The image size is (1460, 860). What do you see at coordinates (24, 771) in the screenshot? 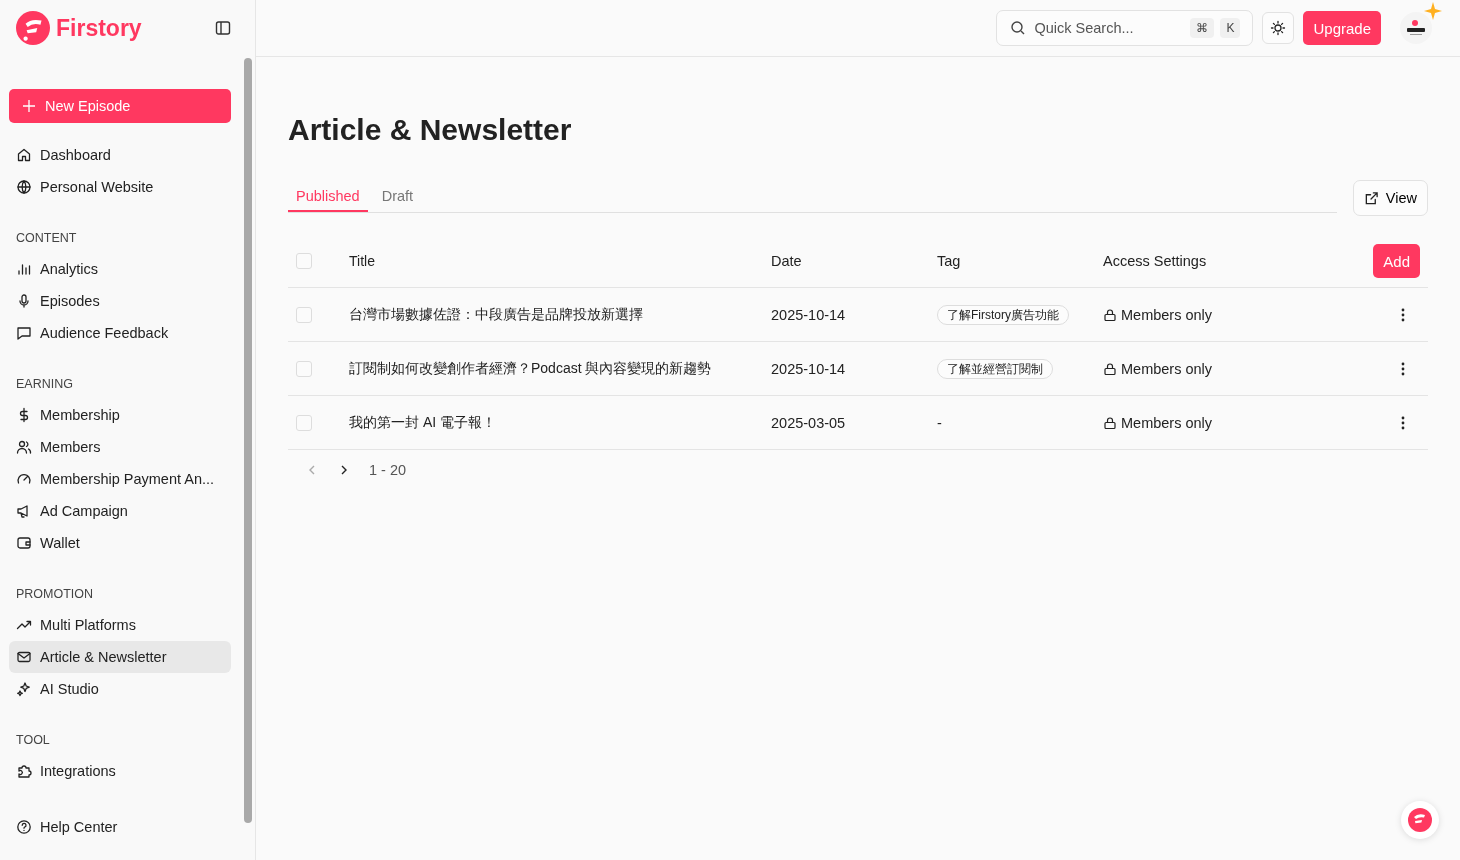
I see `puzzle-icon` at bounding box center [24, 771].